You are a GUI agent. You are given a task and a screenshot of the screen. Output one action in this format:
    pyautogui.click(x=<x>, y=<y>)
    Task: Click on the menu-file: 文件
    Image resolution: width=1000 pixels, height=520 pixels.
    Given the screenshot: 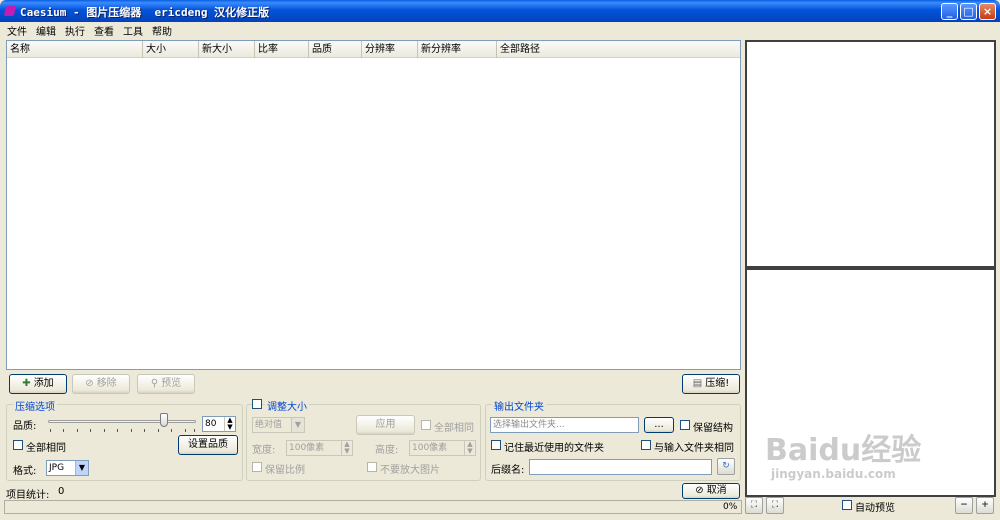 What is the action you would take?
    pyautogui.click(x=17, y=30)
    